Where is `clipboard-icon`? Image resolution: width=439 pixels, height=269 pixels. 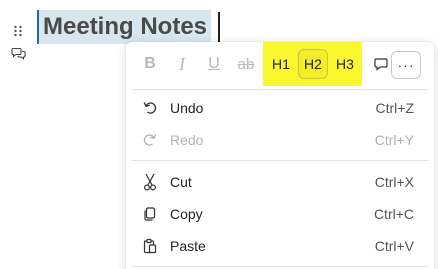
clipboard-icon is located at coordinates (150, 246).